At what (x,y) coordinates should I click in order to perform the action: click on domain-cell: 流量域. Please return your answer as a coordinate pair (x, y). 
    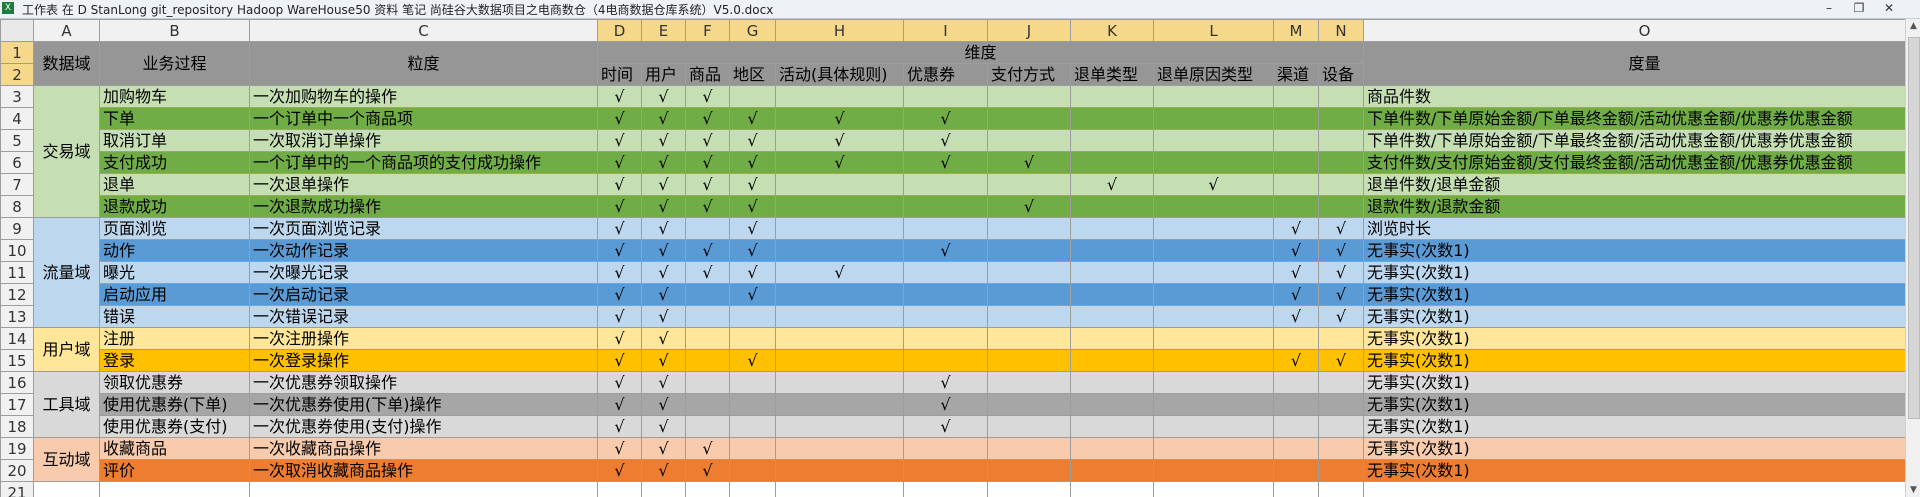
    Looking at the image, I should click on (66, 272).